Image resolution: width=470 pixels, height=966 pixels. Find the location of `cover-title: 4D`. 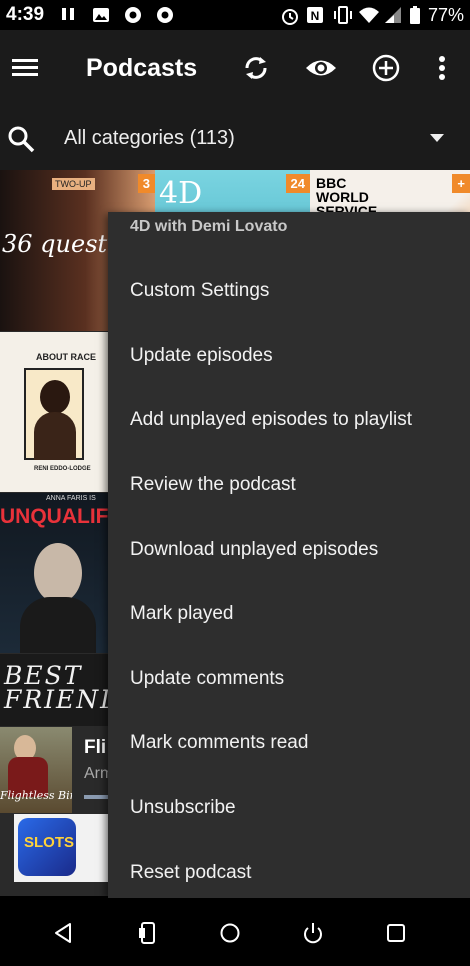

cover-title: 4D is located at coordinates (181, 193).